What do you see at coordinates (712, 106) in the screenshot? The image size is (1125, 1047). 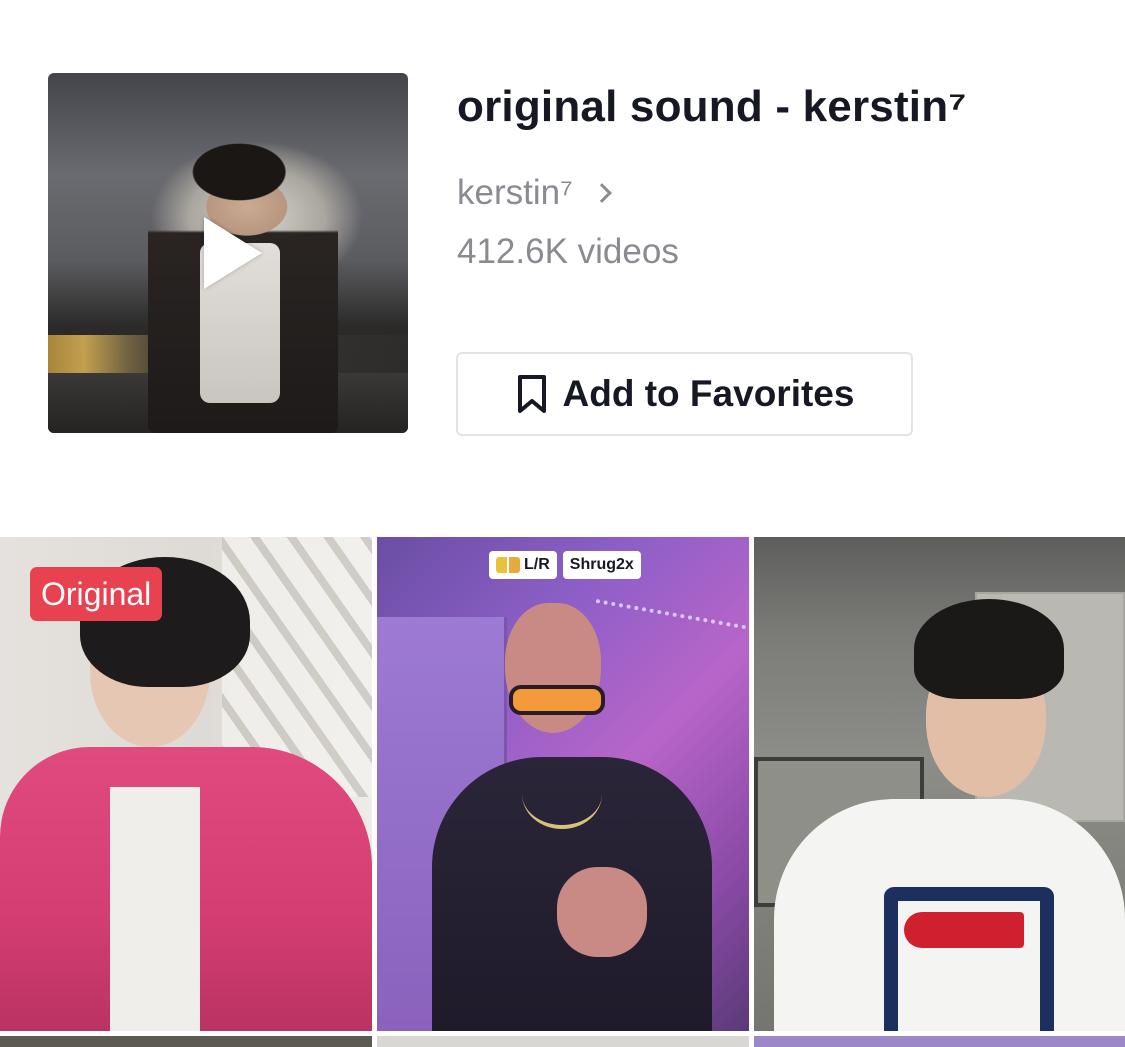 I see `sound-title: original sound - kerstin⁷` at bounding box center [712, 106].